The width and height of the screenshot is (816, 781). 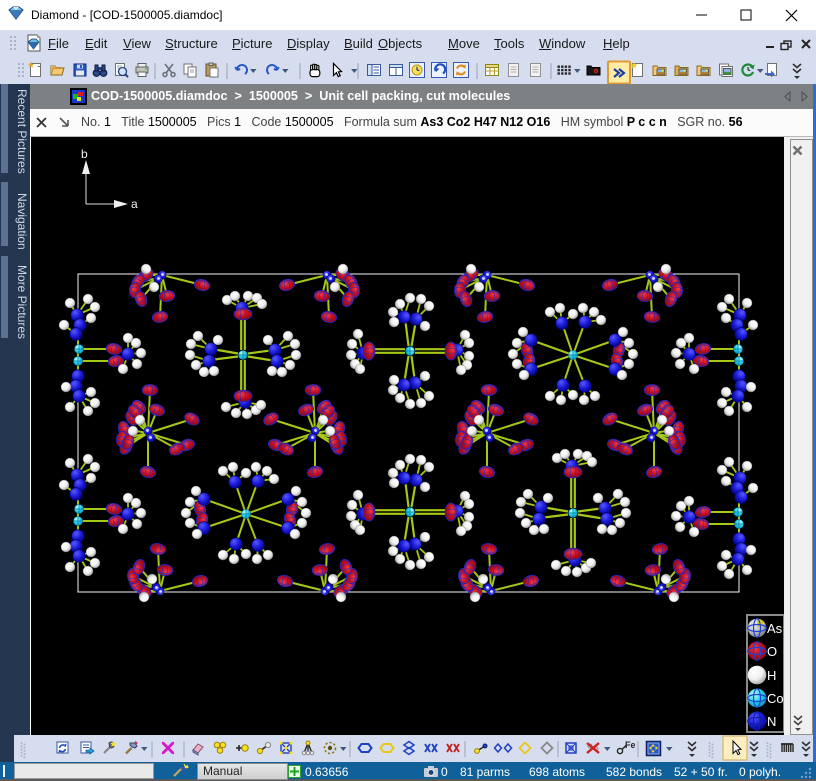 I want to click on svg-text: a, so click(x=134, y=204).